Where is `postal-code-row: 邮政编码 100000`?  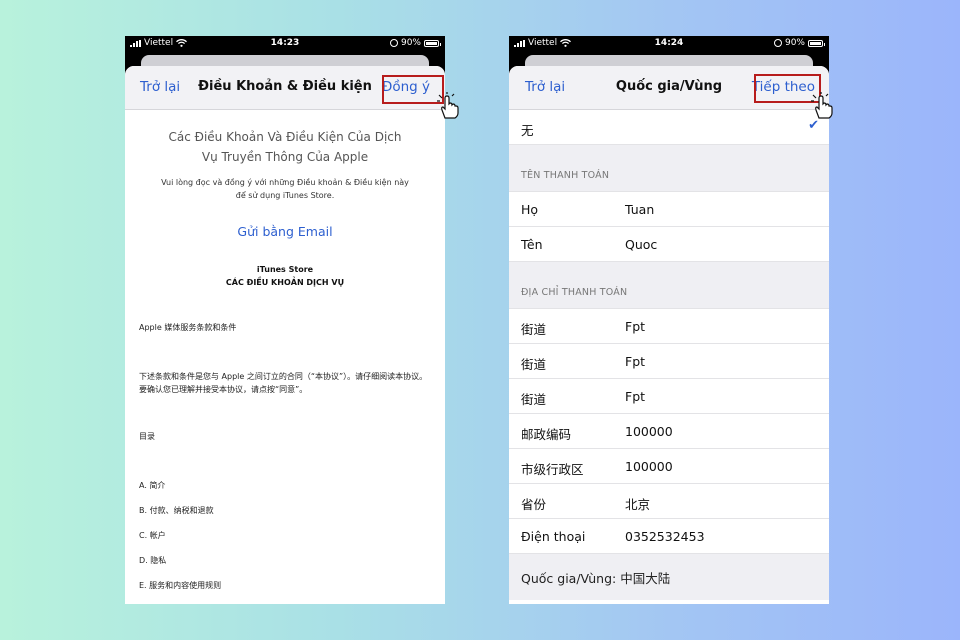 postal-code-row: 邮政编码 100000 is located at coordinates (669, 431).